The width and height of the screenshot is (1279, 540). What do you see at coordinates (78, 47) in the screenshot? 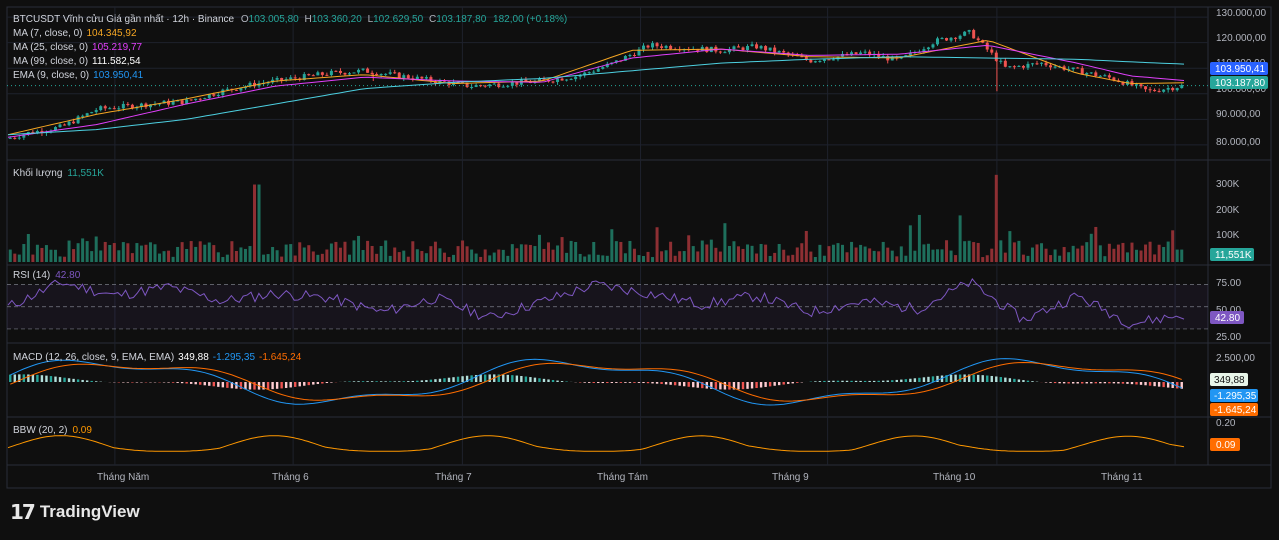
I see `legend-ma25: MA (25, close, 0)105.219,77` at bounding box center [78, 47].